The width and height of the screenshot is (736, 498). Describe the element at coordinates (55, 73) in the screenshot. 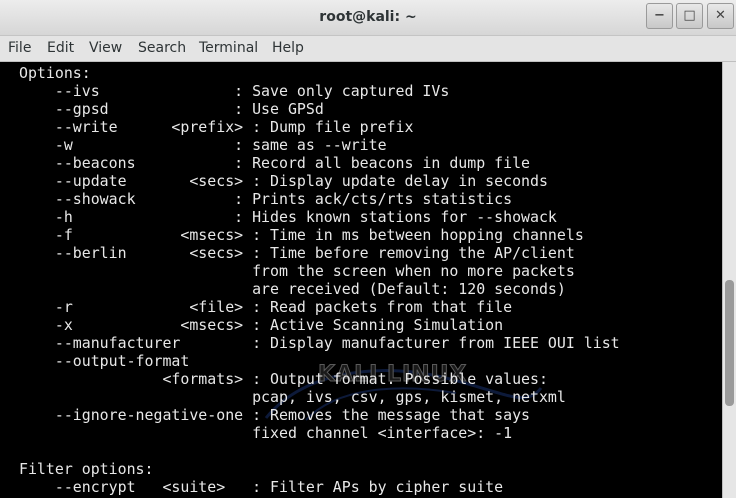

I see `terminal-line: Options:` at that location.